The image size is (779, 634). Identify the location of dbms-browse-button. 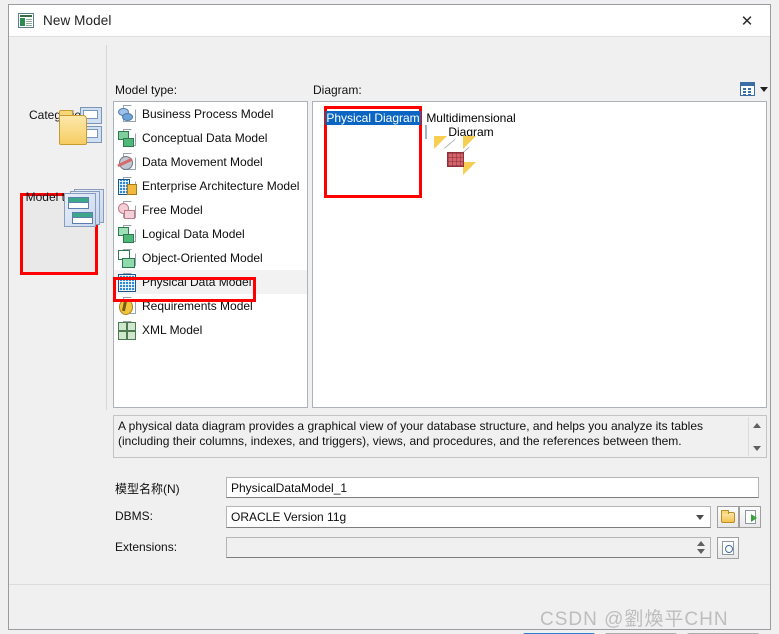
(728, 517).